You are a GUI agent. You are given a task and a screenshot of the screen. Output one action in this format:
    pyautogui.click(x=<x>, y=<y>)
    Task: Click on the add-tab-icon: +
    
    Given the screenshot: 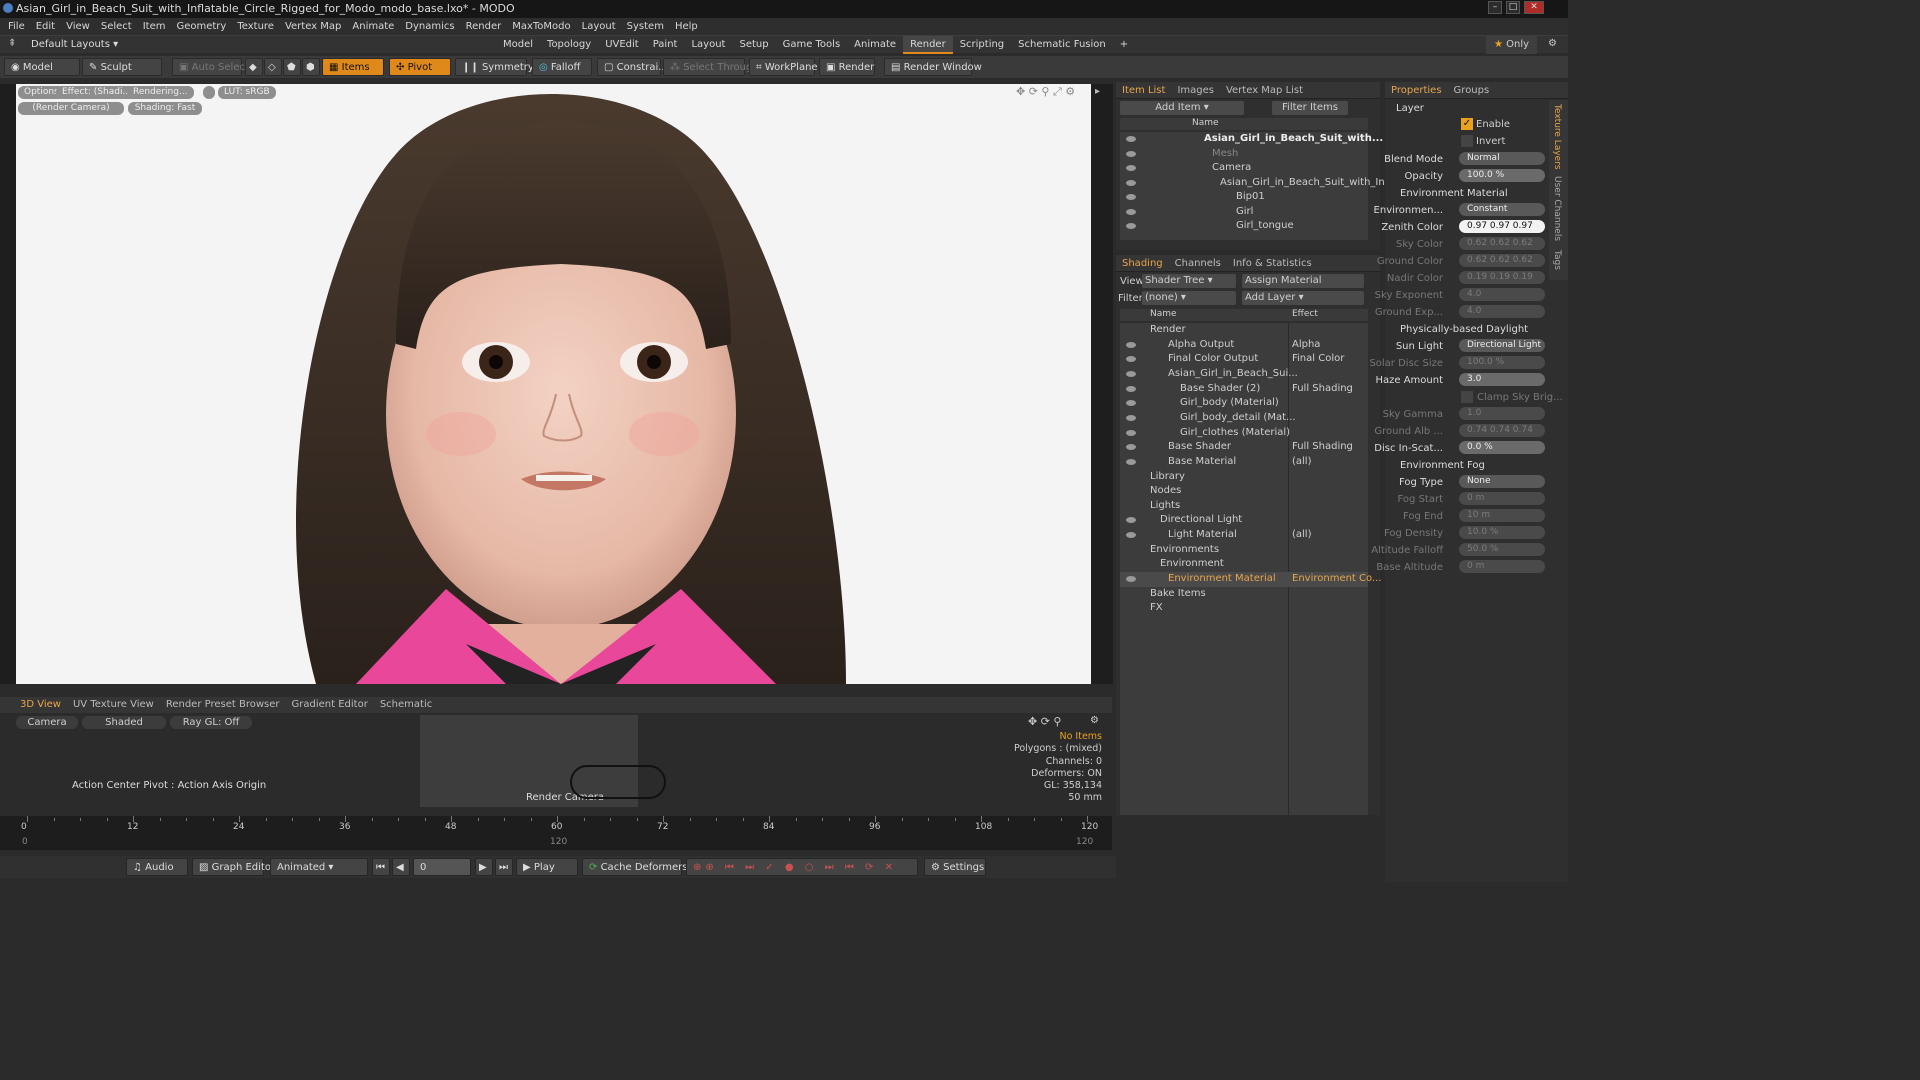 What is the action you would take?
    pyautogui.click(x=1124, y=45)
    